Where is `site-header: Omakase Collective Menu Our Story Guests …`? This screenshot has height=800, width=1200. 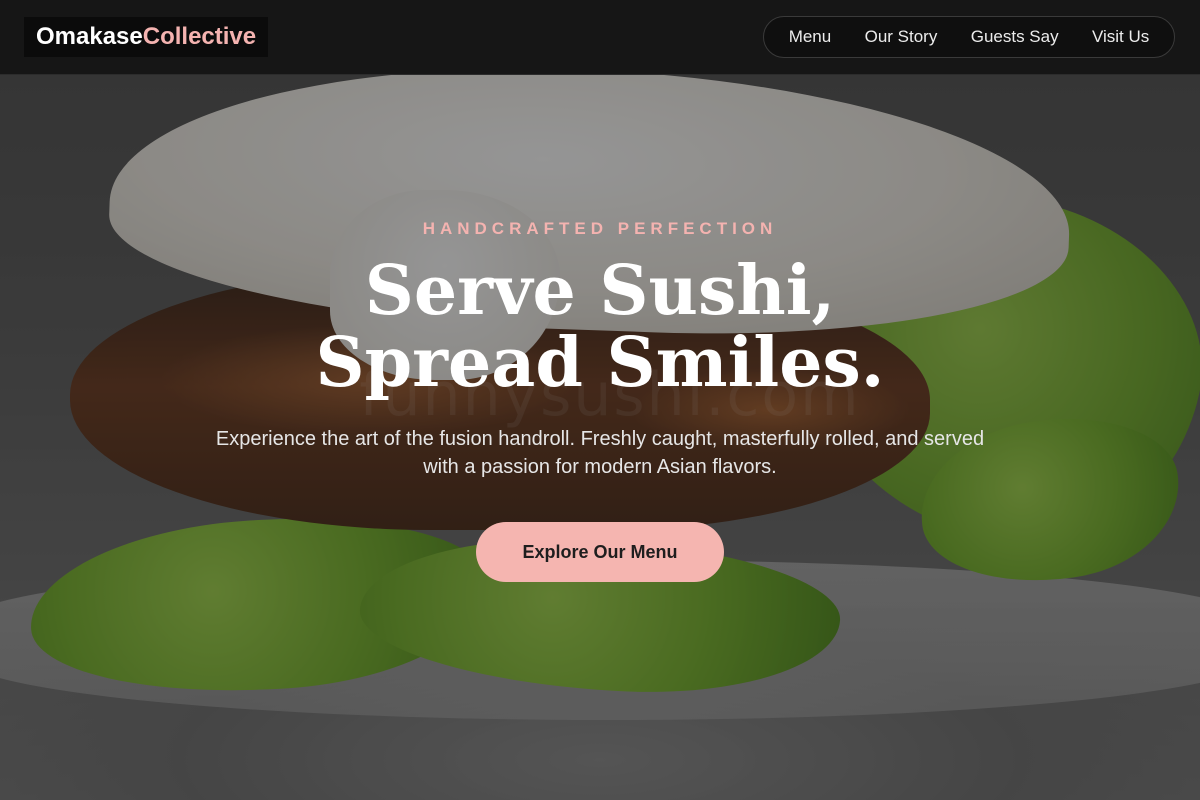 site-header: Omakase Collective Menu Our Story Guests … is located at coordinates (600, 37).